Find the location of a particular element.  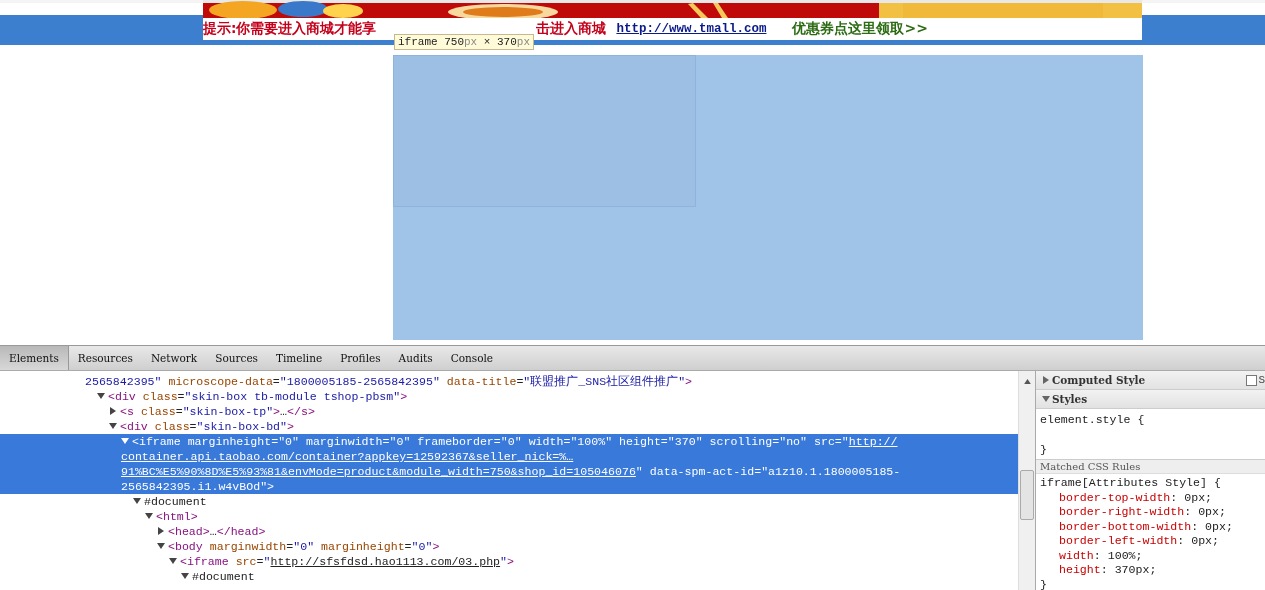

panel-tab: Profiles is located at coordinates (360, 358).